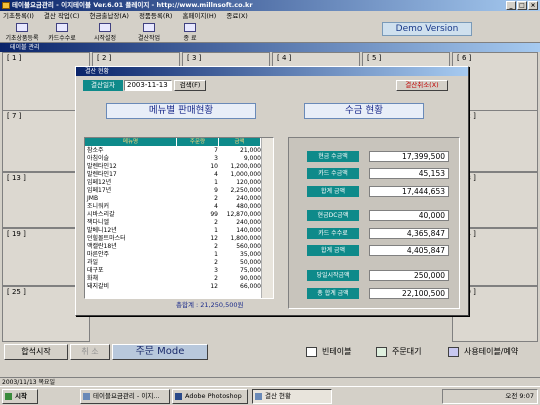 This screenshot has height=405, width=540. Describe the element at coordinates (409, 250) in the screenshot. I see `money-value: 4,405,847` at that location.